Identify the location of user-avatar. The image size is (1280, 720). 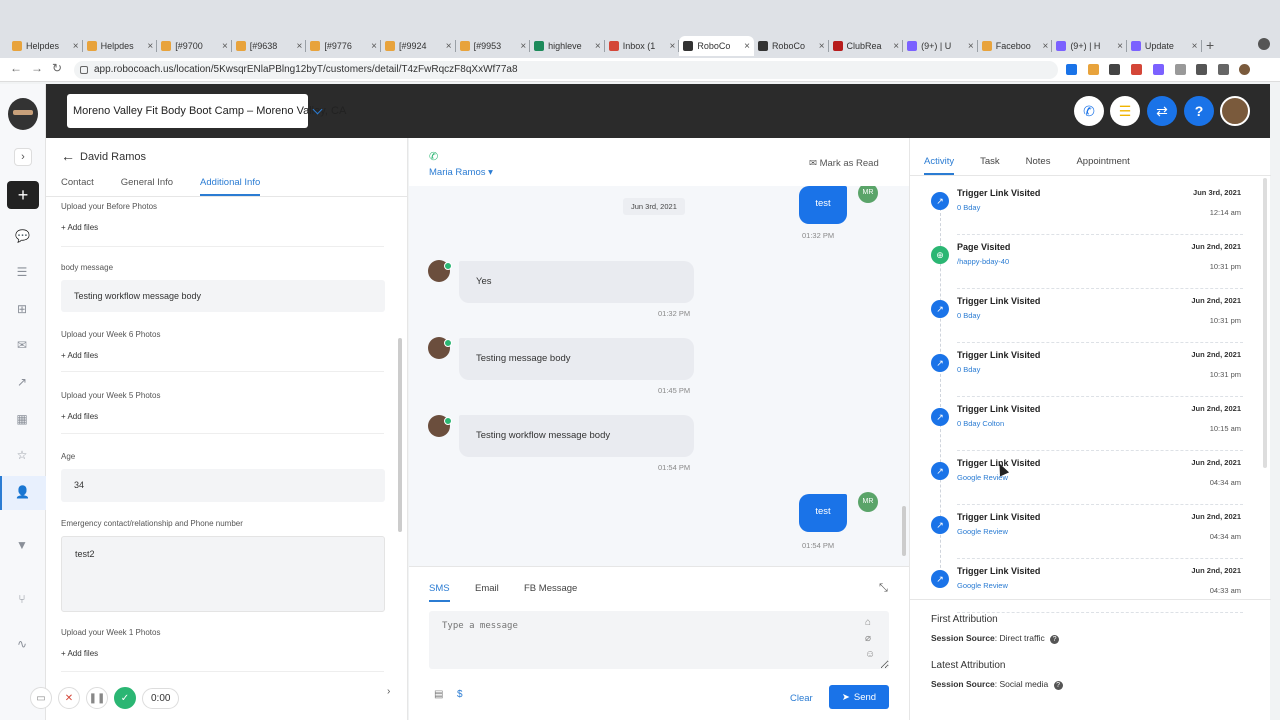
(1235, 111).